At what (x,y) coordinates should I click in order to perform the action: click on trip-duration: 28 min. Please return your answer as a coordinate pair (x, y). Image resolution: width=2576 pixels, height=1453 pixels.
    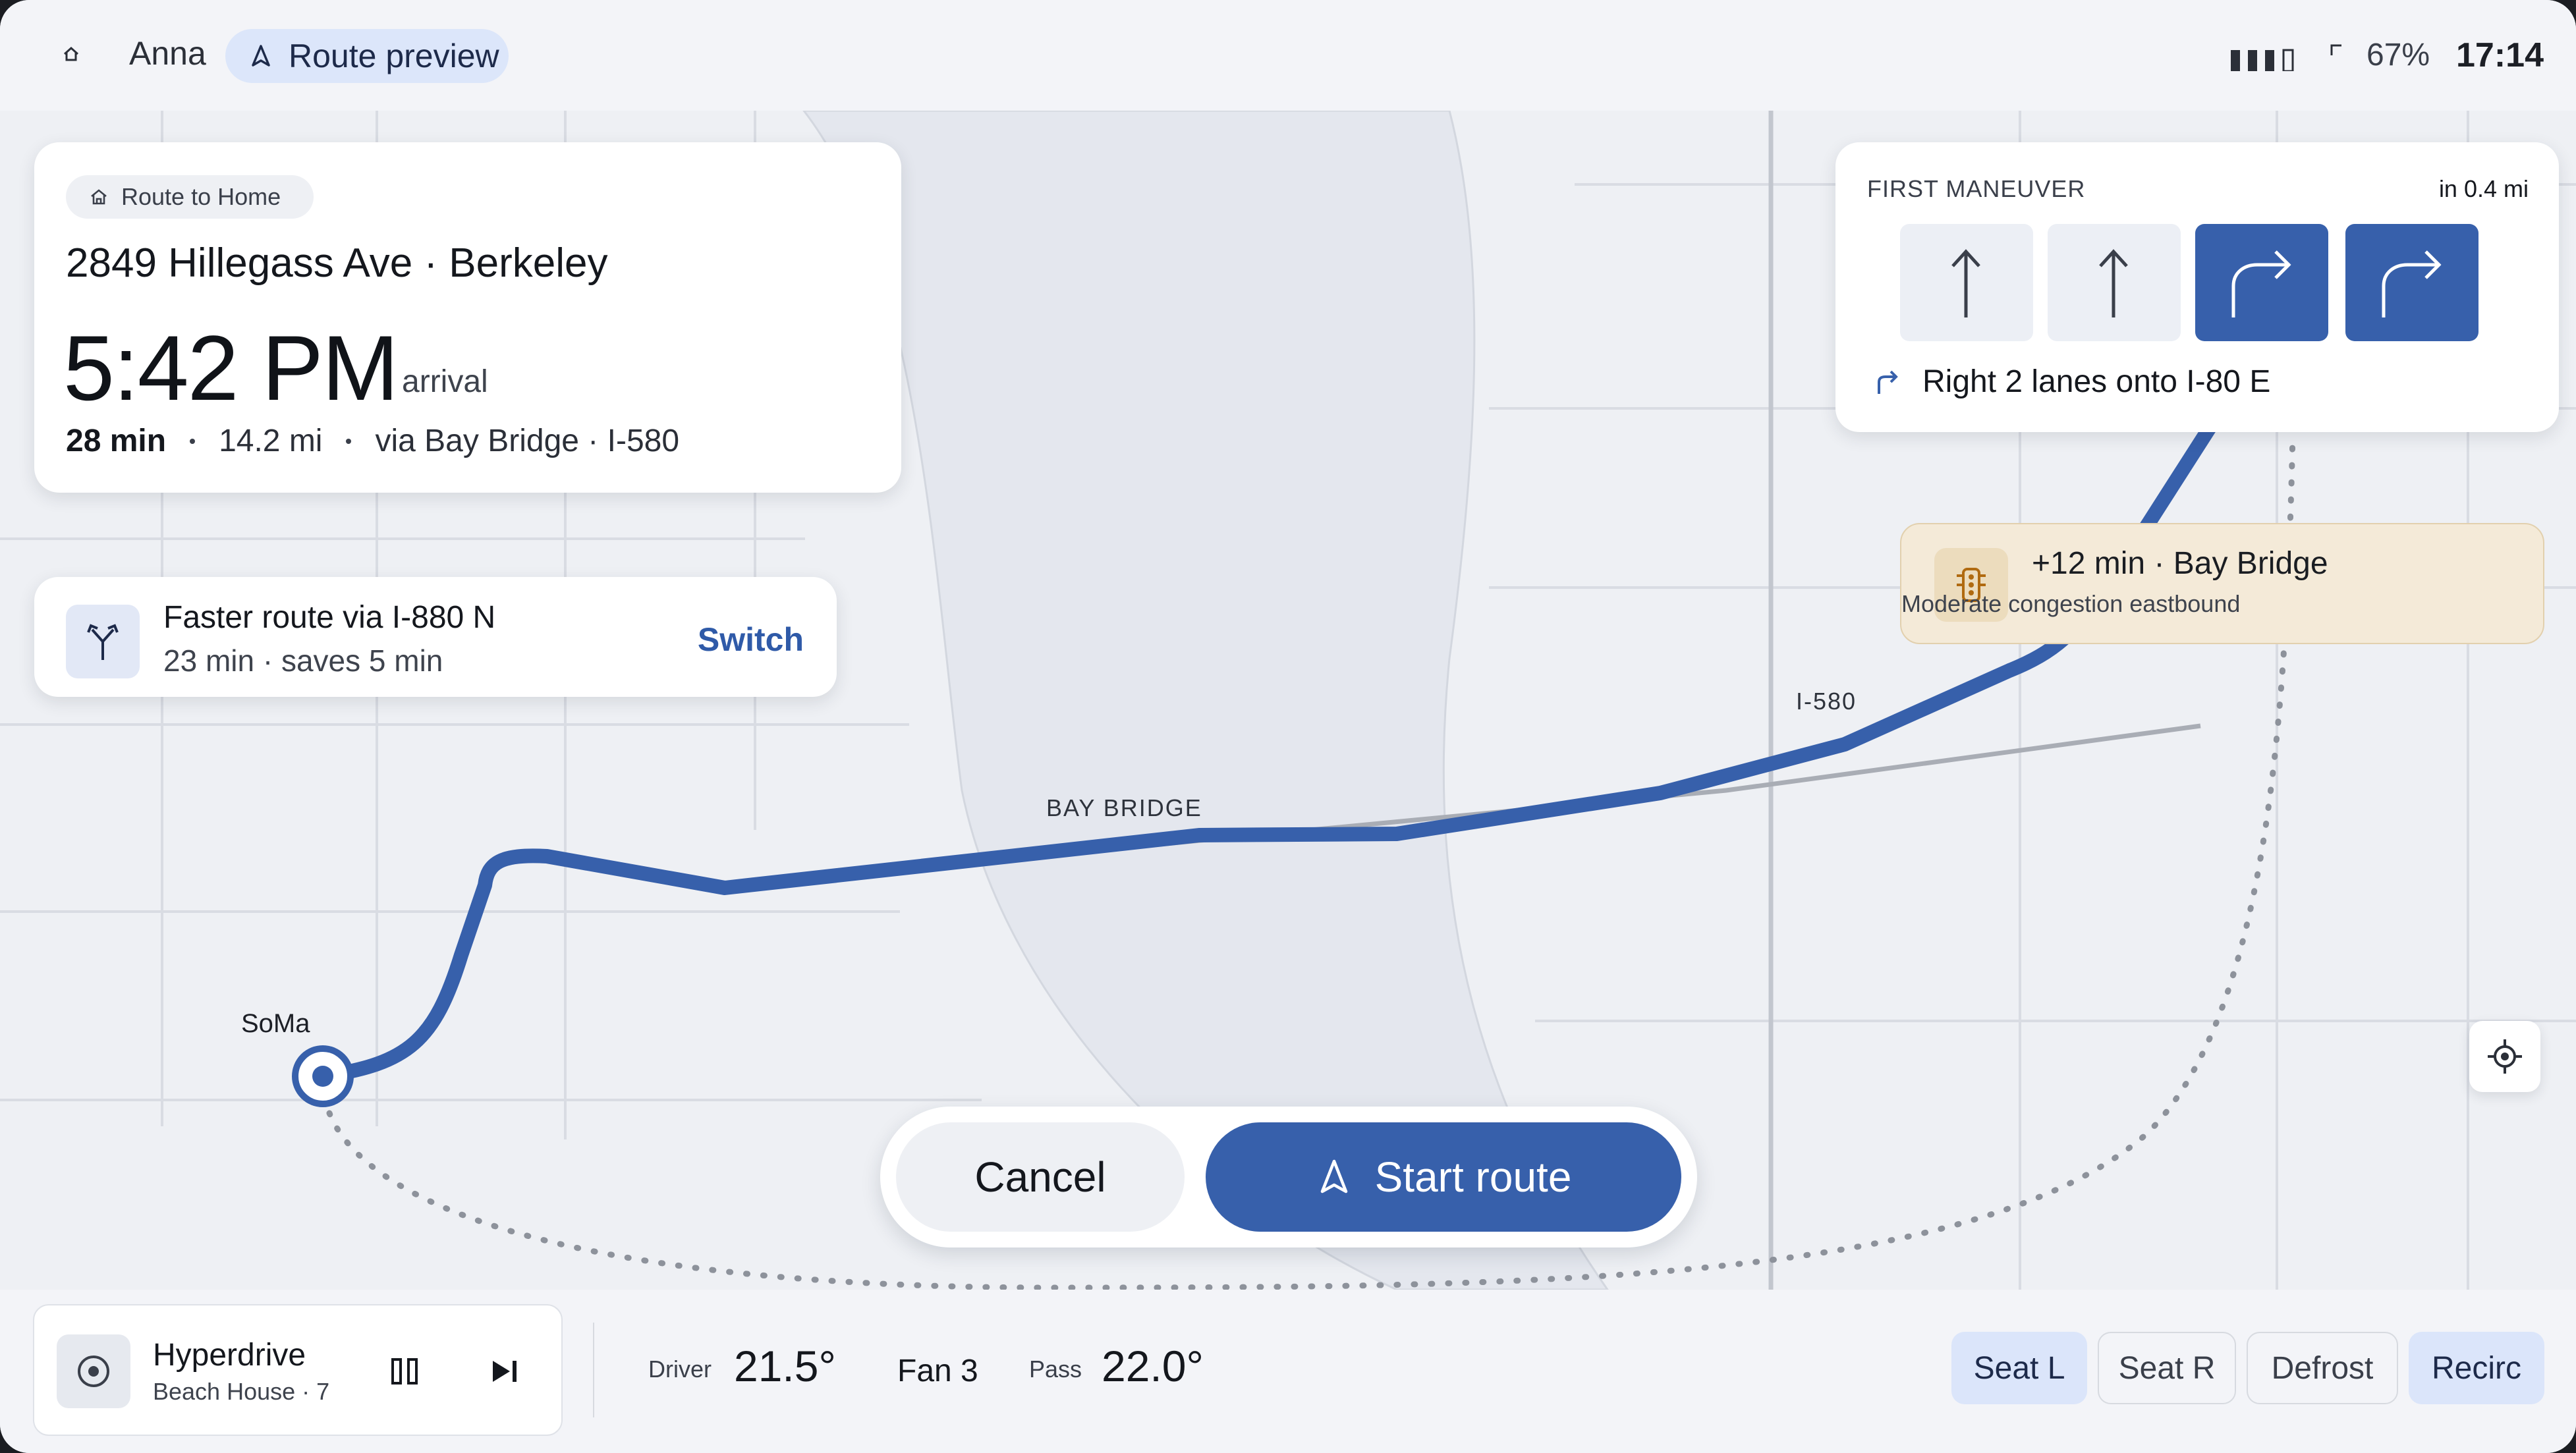
    Looking at the image, I should click on (116, 441).